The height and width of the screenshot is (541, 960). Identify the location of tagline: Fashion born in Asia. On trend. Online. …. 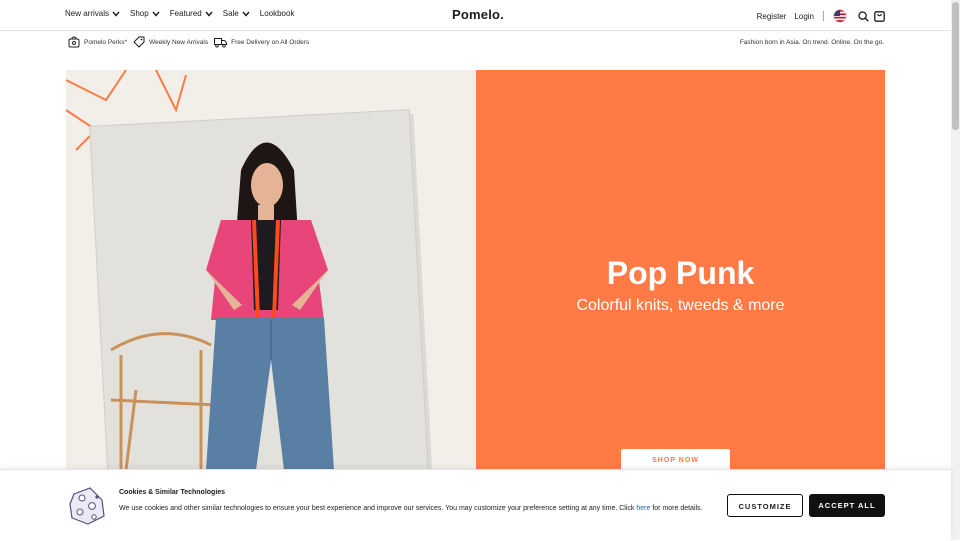
(811, 42).